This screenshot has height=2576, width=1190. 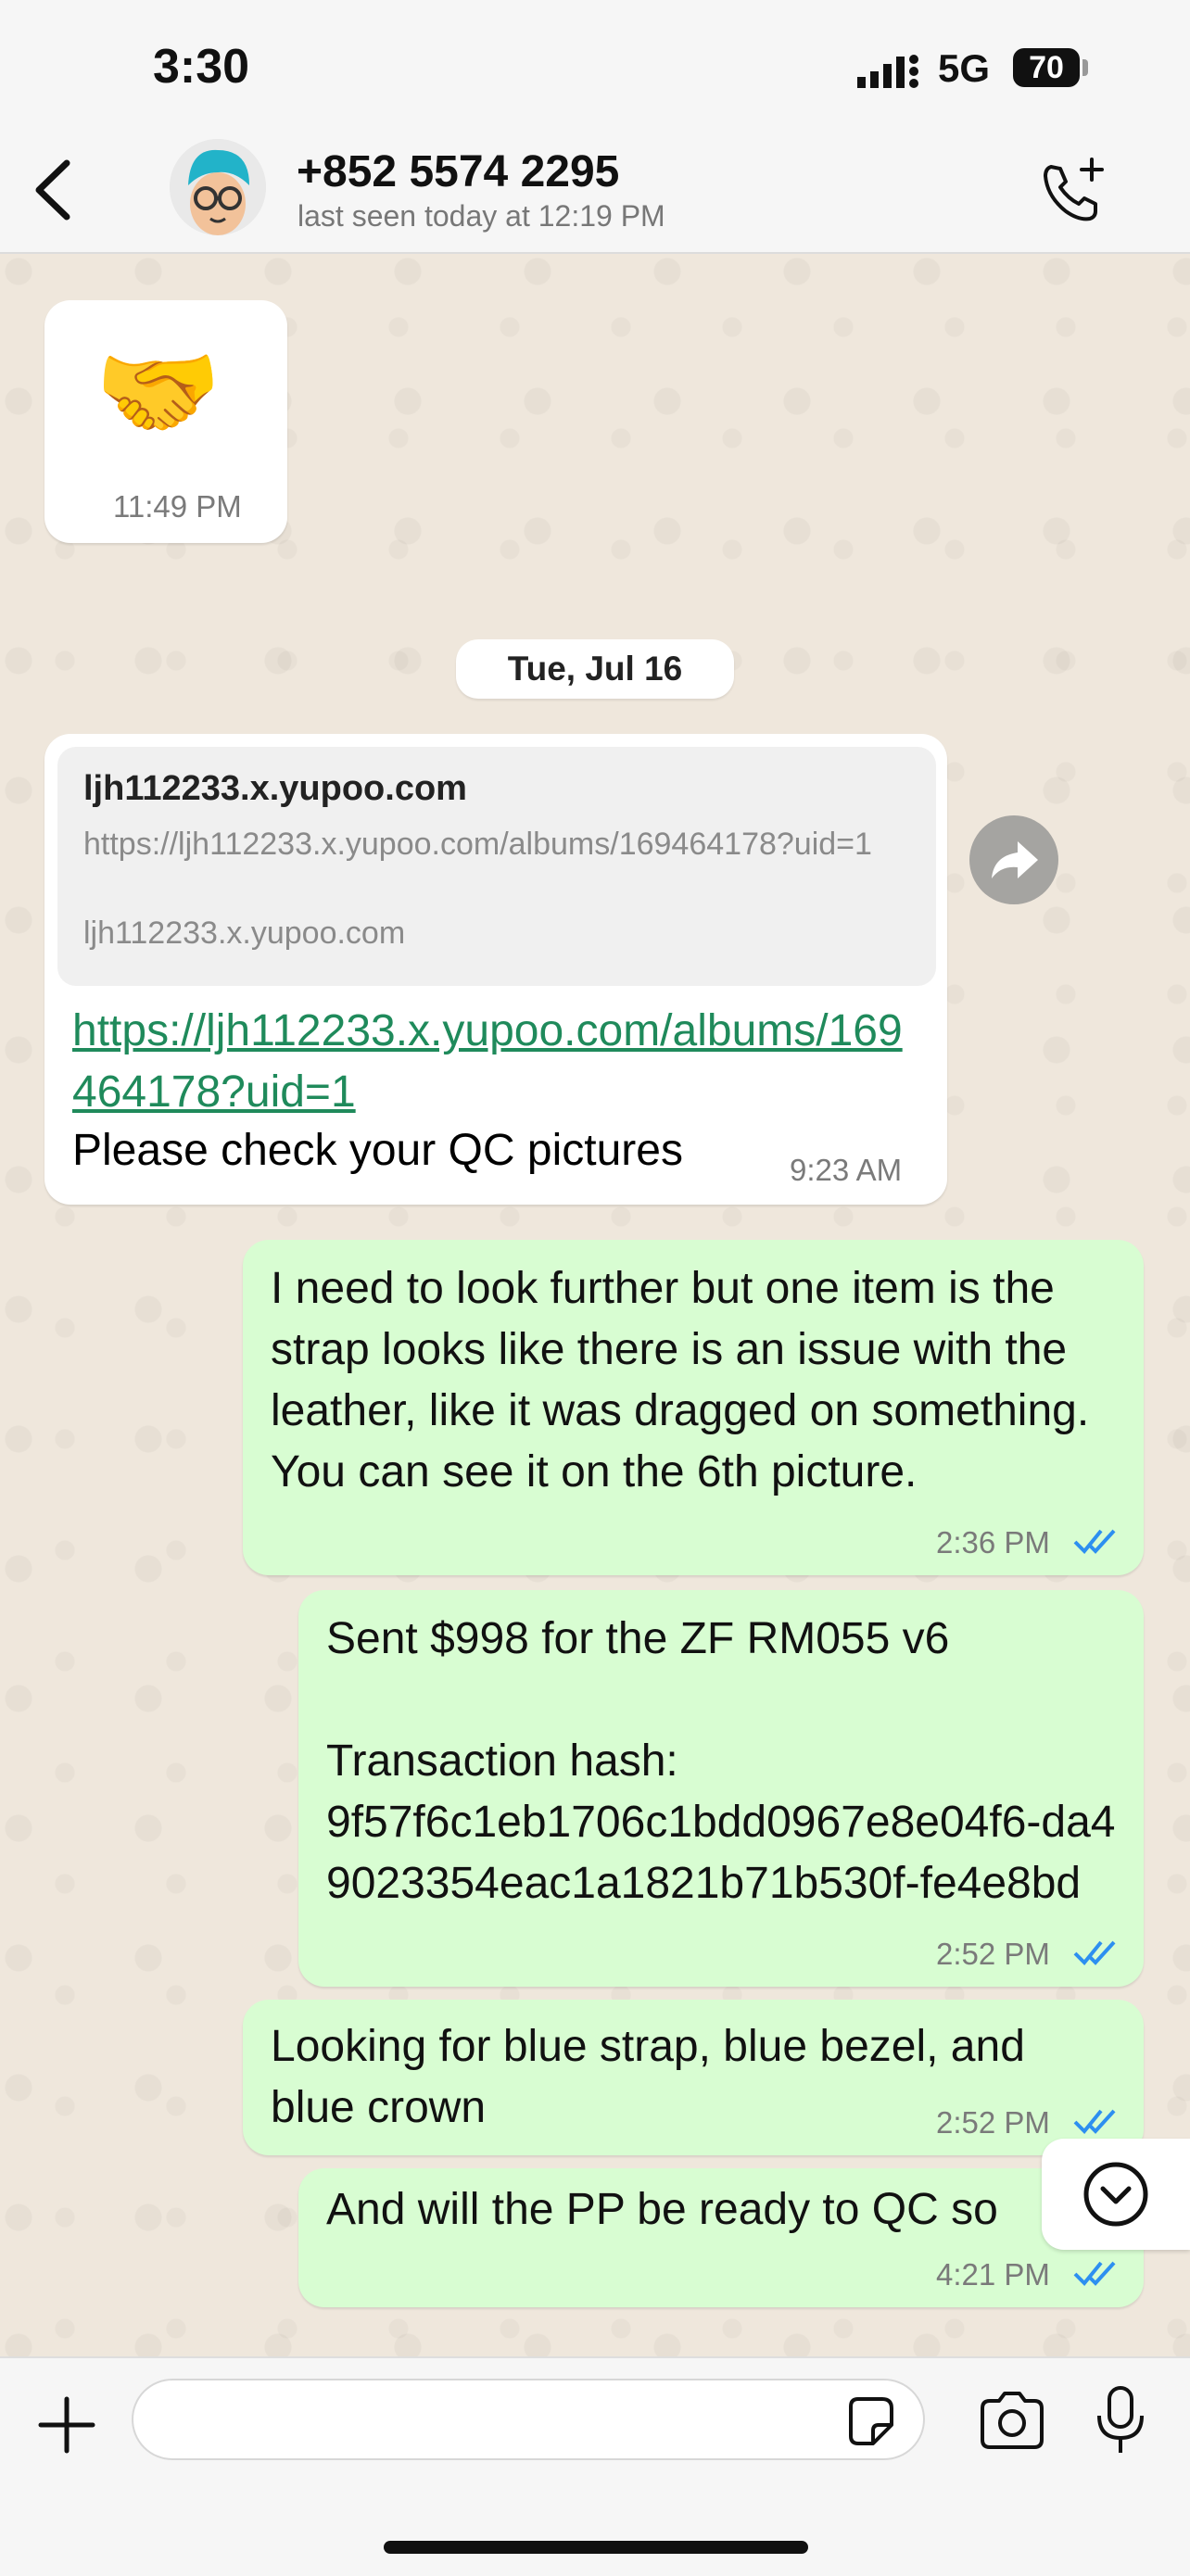 I want to click on sticker-icon, so click(x=869, y=2421).